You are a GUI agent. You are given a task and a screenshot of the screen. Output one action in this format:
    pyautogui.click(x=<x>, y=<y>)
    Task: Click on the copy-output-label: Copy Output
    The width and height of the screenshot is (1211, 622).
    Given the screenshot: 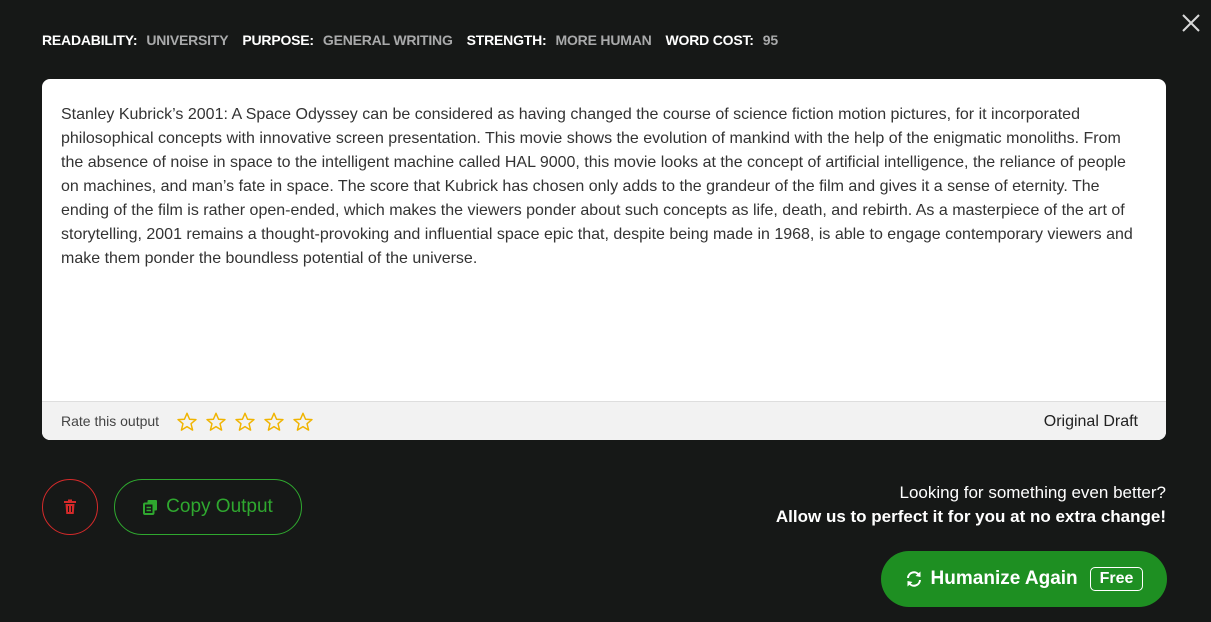 What is the action you would take?
    pyautogui.click(x=219, y=506)
    